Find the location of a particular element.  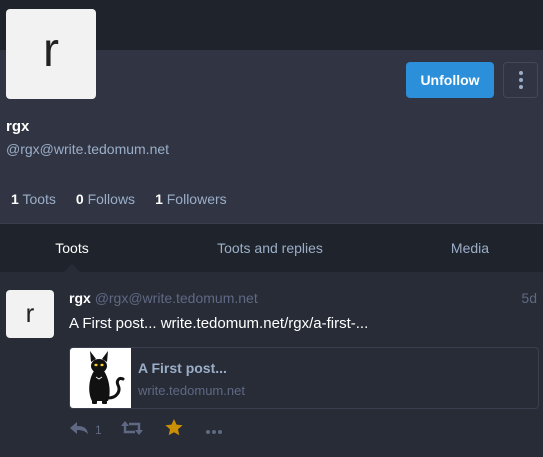

black-cat-image is located at coordinates (100, 378).